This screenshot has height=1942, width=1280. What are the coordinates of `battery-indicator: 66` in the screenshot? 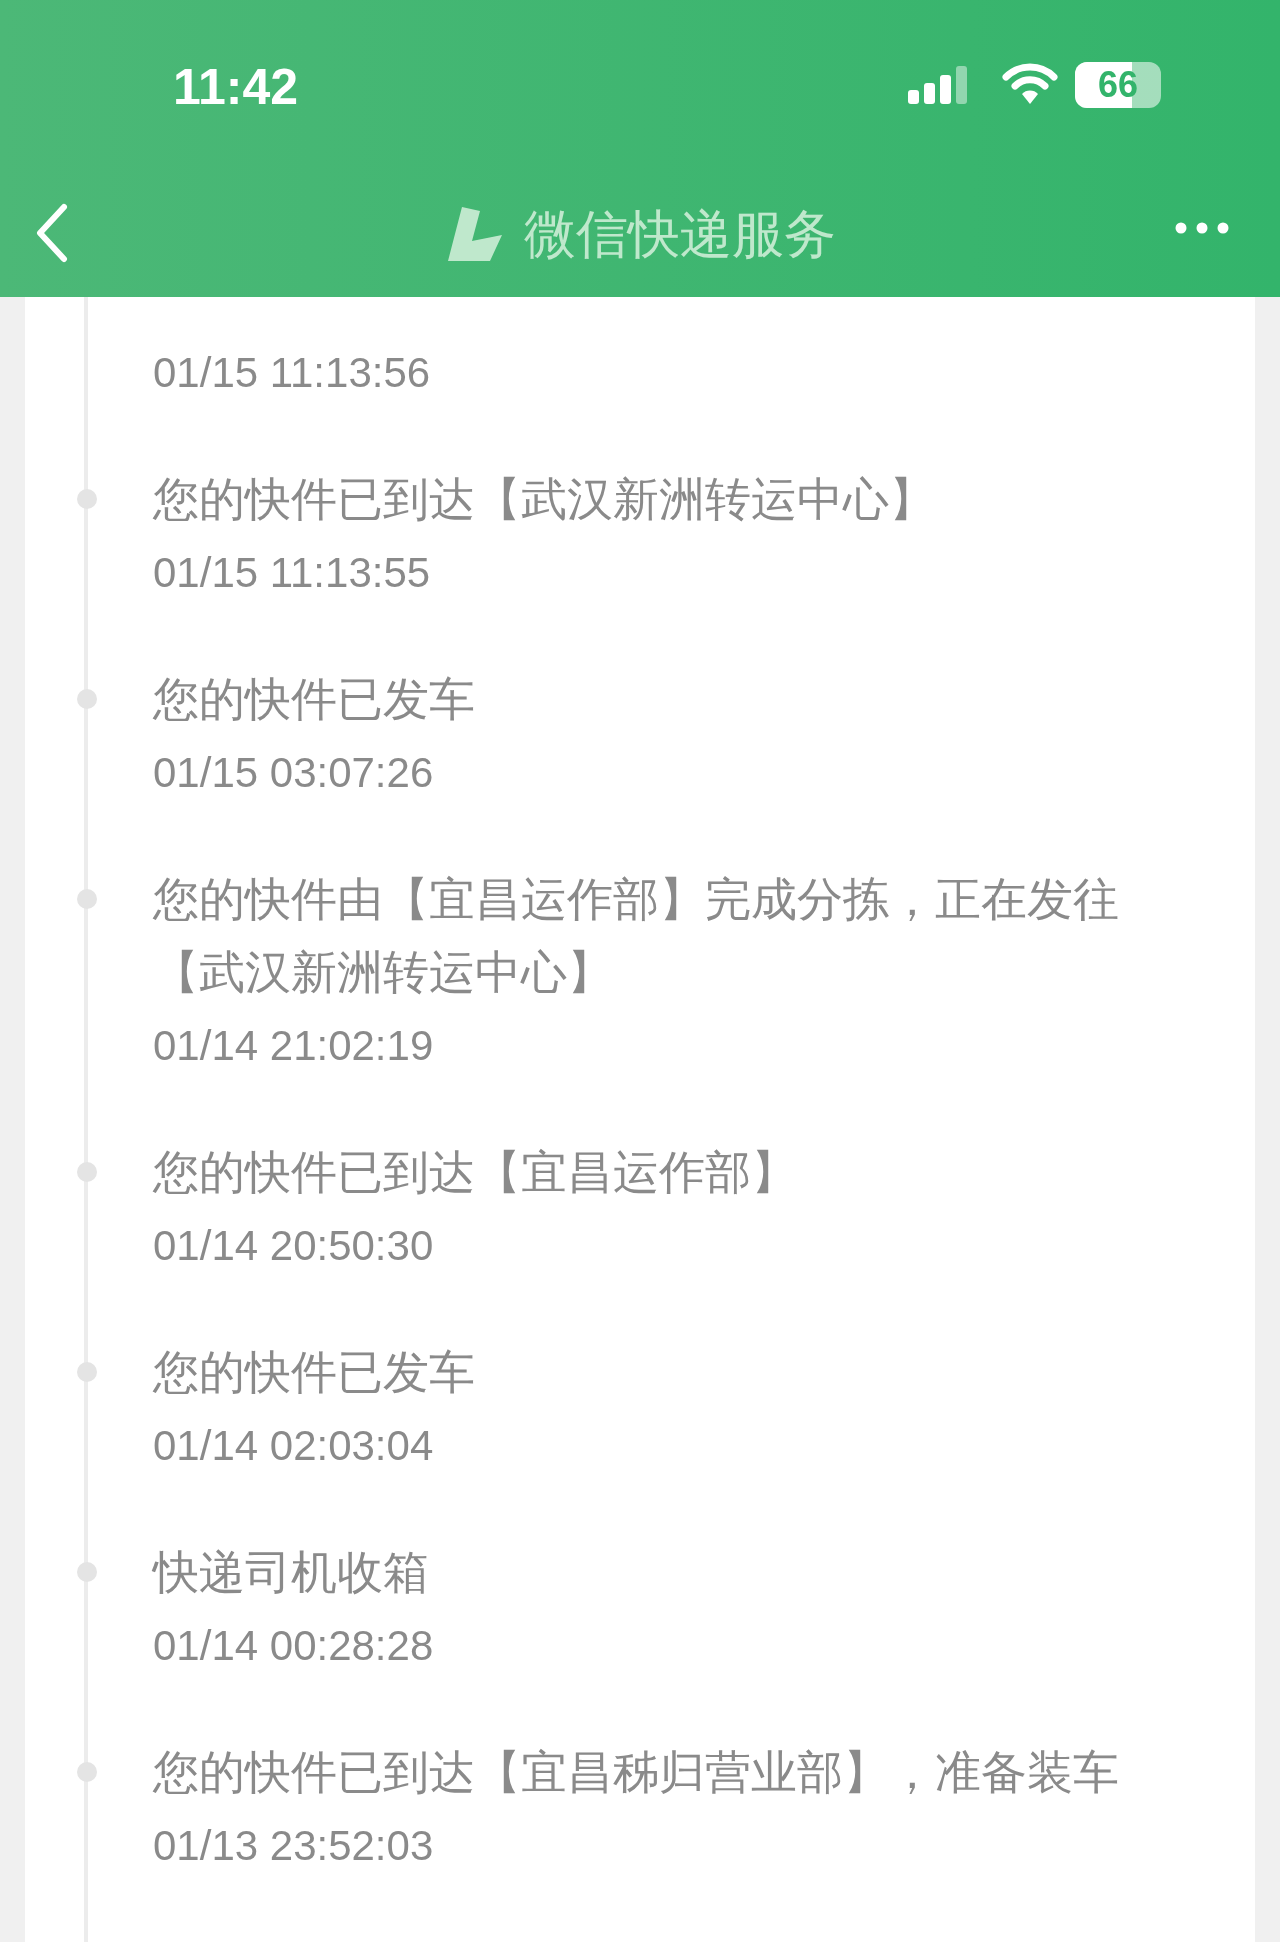 It's located at (1118, 85).